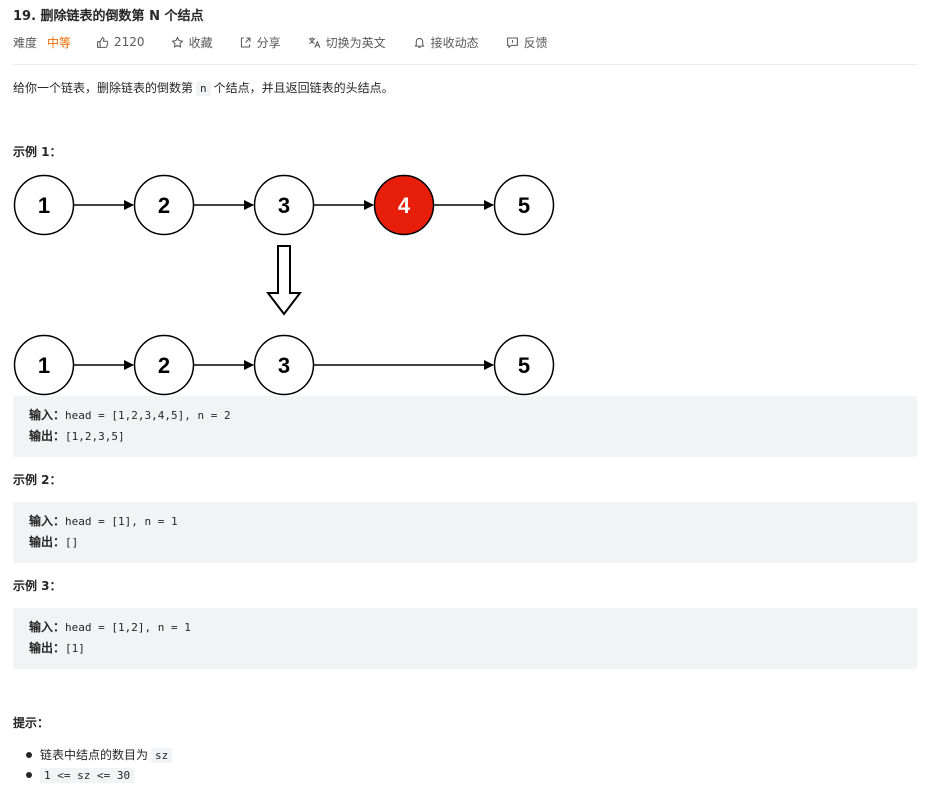  I want to click on problem-description: 给你一个链表，删除链表的倒数第 n 个结点，并且返回链表的头结点。, so click(203, 87).